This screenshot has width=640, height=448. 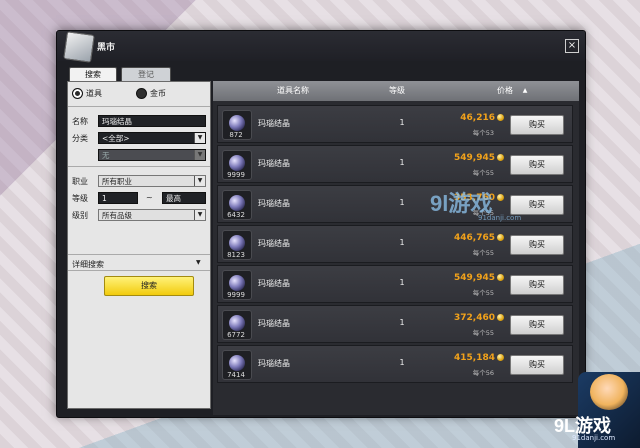 I want to click on watermark-badge: 9L游戏 91danji.com, so click(x=597, y=410).